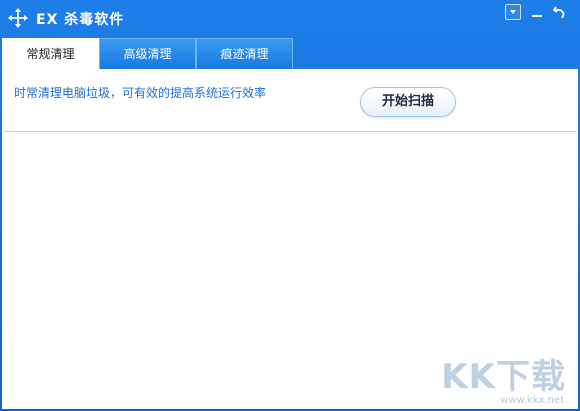  I want to click on dropdown-menu-icon, so click(513, 12).